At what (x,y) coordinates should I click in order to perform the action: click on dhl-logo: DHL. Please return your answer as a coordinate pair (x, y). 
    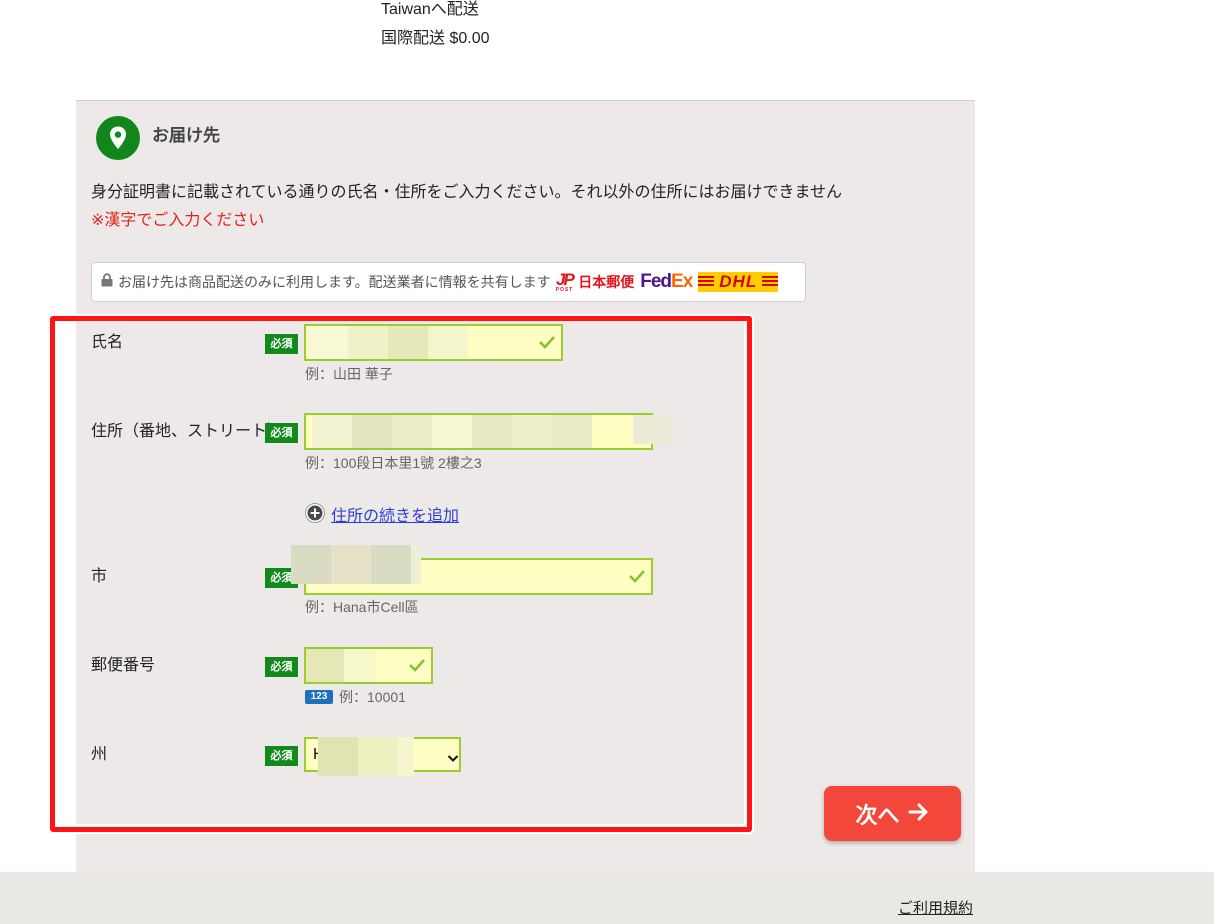
    Looking at the image, I should click on (738, 282).